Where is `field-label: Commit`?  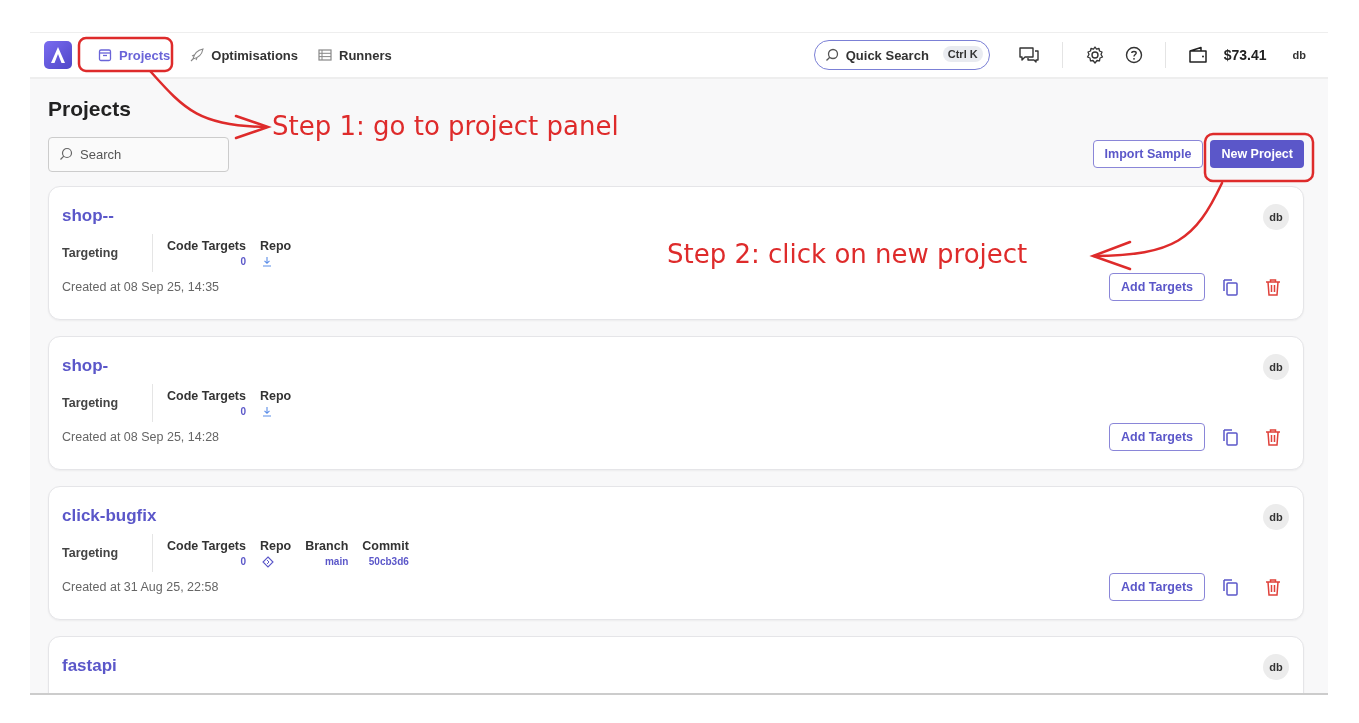
field-label: Commit is located at coordinates (385, 546).